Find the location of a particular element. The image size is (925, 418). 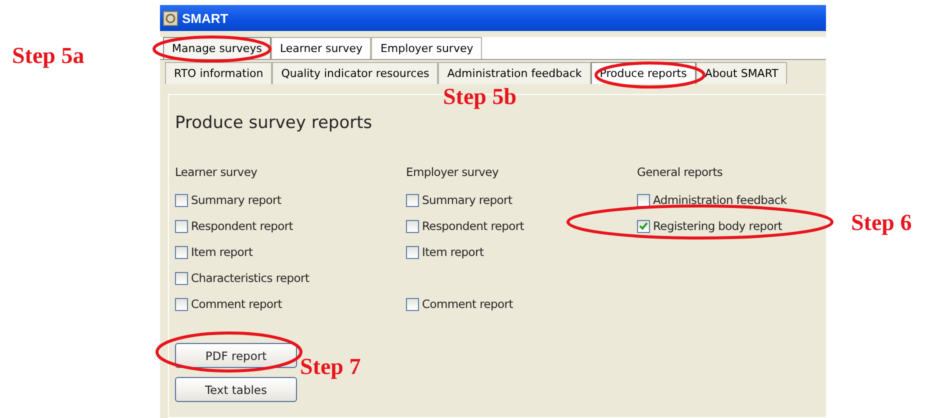

group-label: Learner survey is located at coordinates (216, 173).